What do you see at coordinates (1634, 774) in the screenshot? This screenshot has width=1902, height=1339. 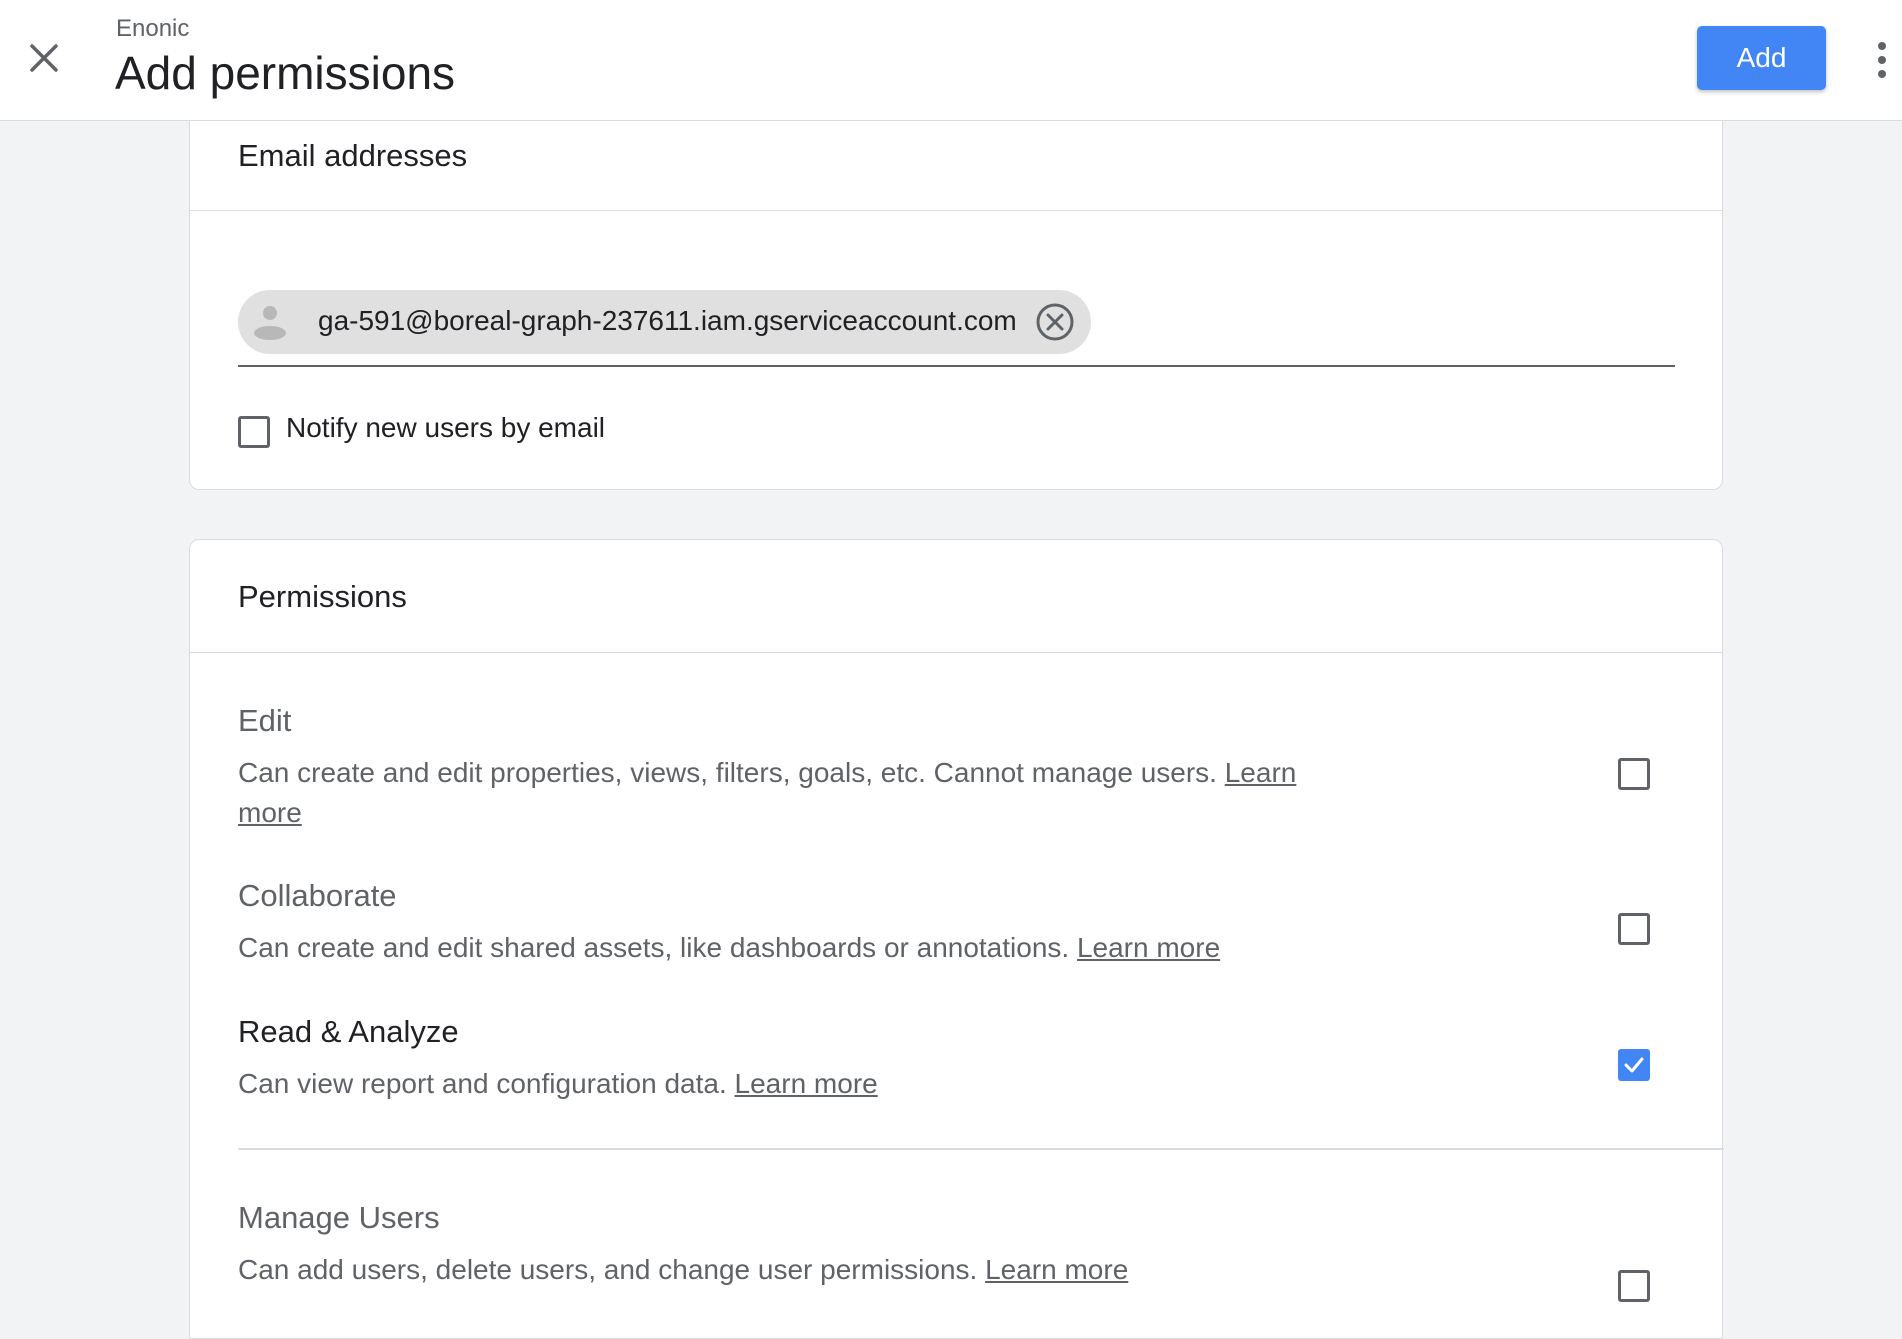 I see `edit-checkbox` at bounding box center [1634, 774].